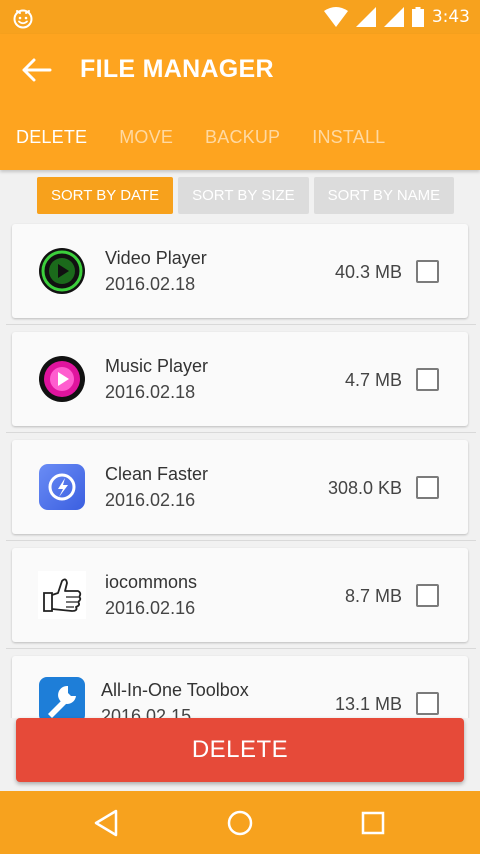  Describe the element at coordinates (368, 272) in the screenshot. I see `app-size: 40.3 MB` at that location.